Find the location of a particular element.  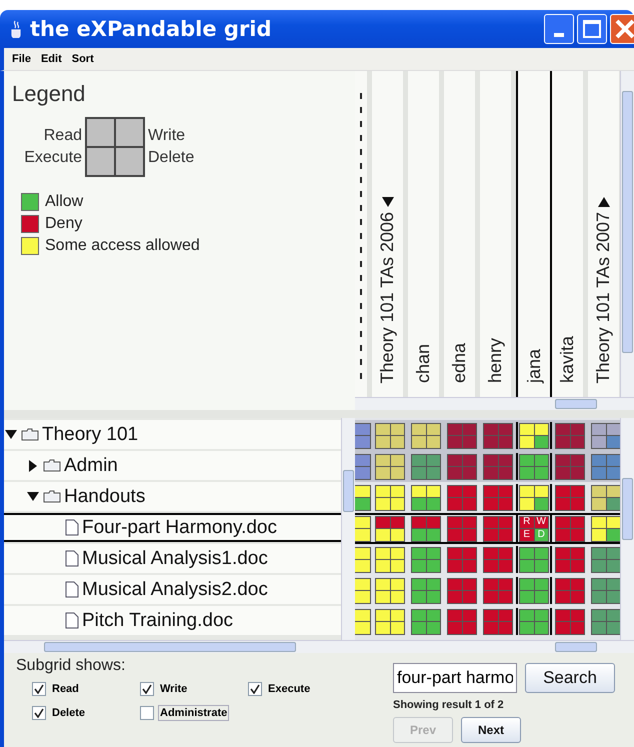

tree-row: Musical Analysis2.doc is located at coordinates (172, 589).